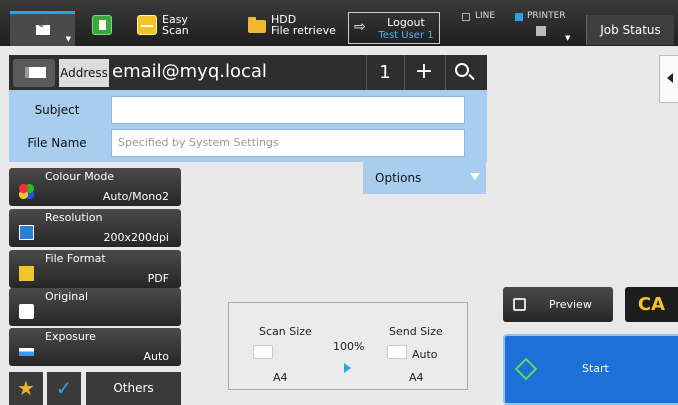 The height and width of the screenshot is (405, 678). What do you see at coordinates (288, 143) in the screenshot?
I see `file-name-field: Specified by System Settings` at bounding box center [288, 143].